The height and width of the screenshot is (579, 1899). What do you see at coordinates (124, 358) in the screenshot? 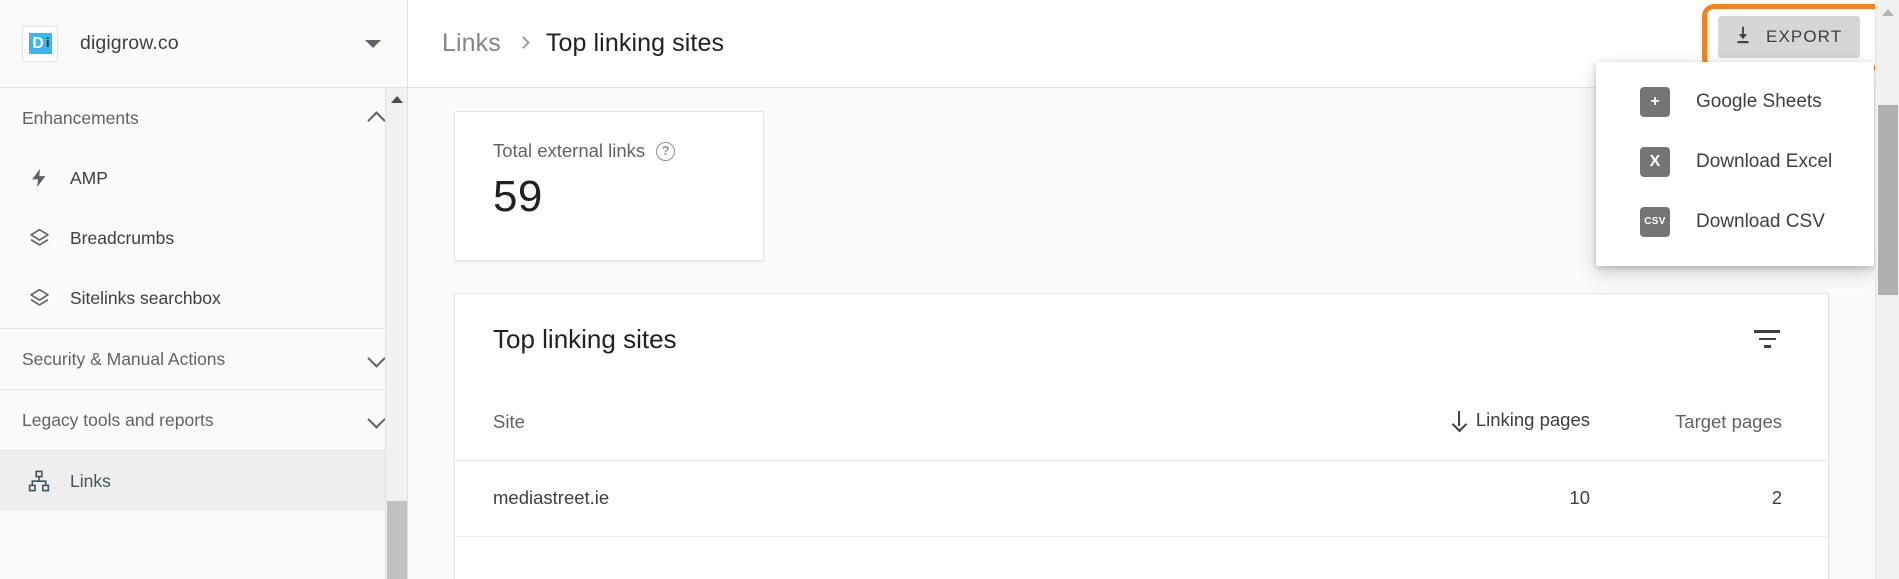
I see `nav-group-label: Security & Manual Actions` at bounding box center [124, 358].